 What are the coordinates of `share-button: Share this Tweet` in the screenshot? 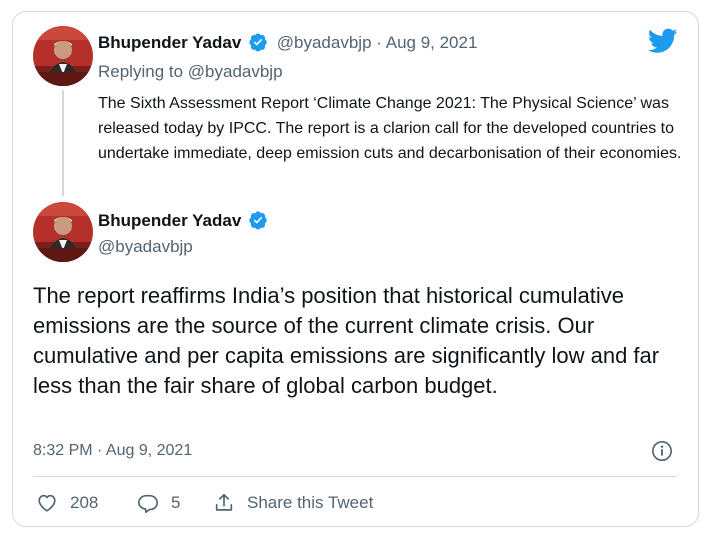 It's located at (293, 503).